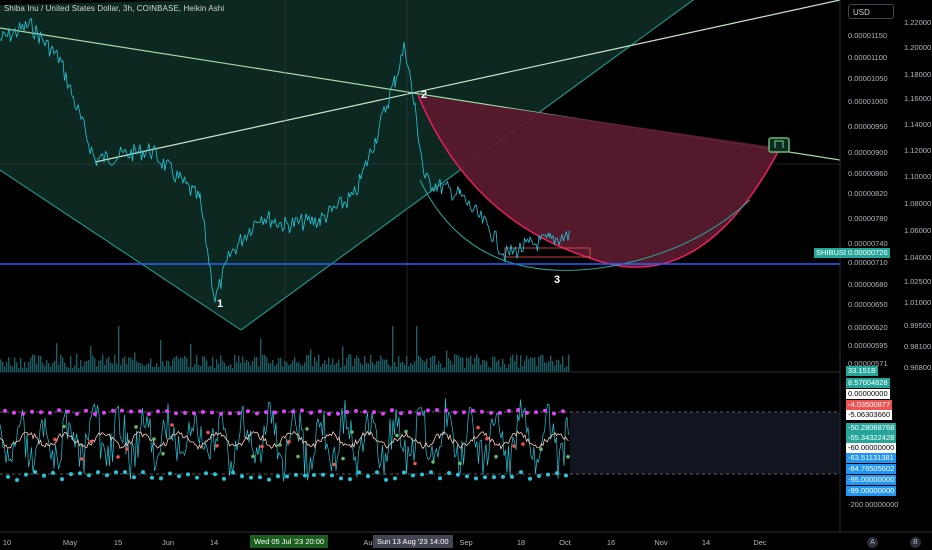  Describe the element at coordinates (915, 542) in the screenshot. I see `log-scale-button: B` at that location.